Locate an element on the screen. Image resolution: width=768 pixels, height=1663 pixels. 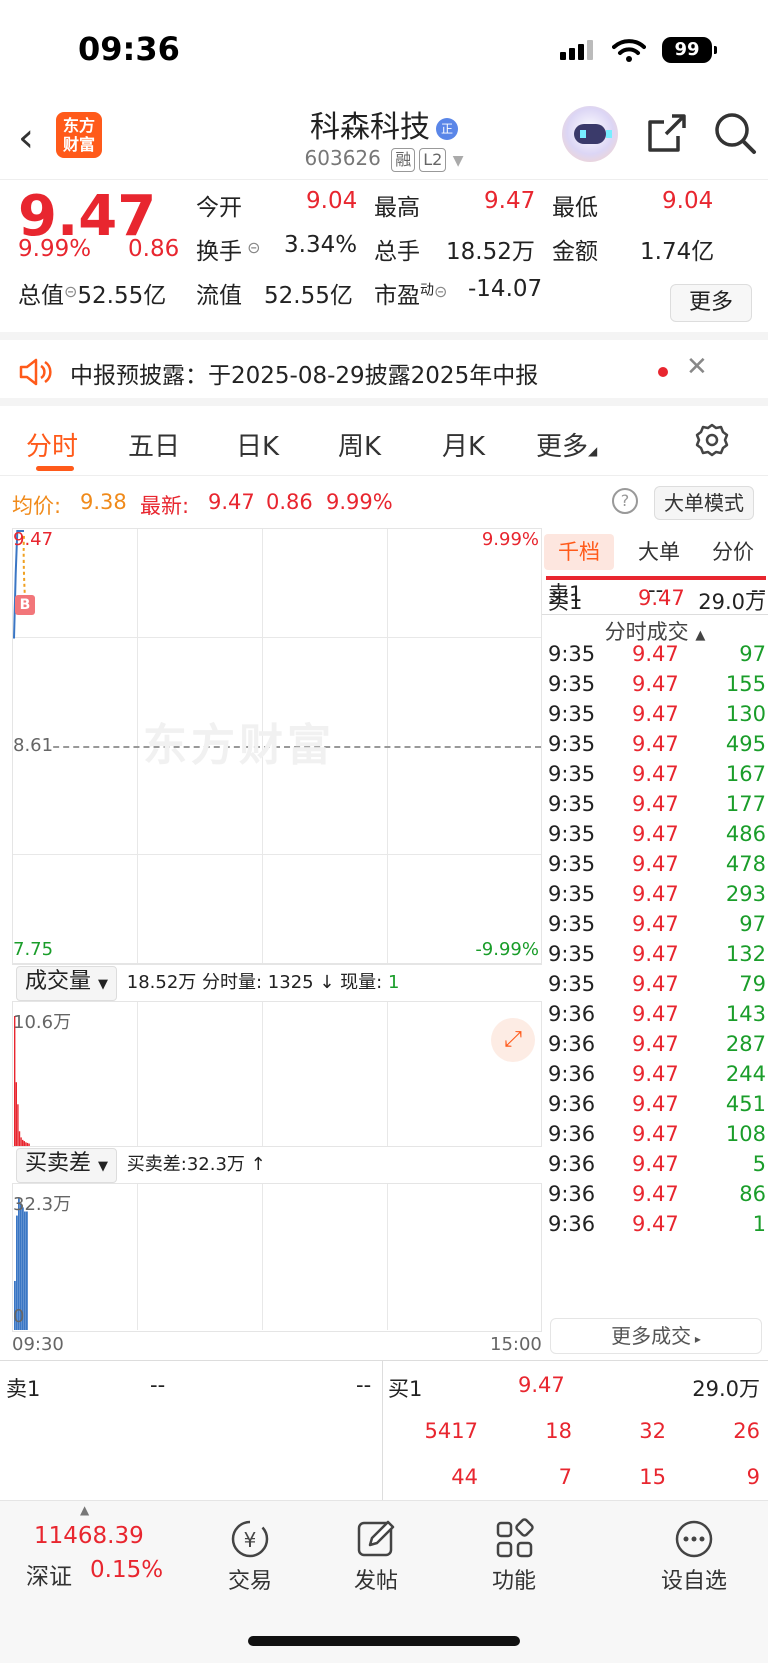
pe-label: 市盈动⊝ is located at coordinates (410, 293).